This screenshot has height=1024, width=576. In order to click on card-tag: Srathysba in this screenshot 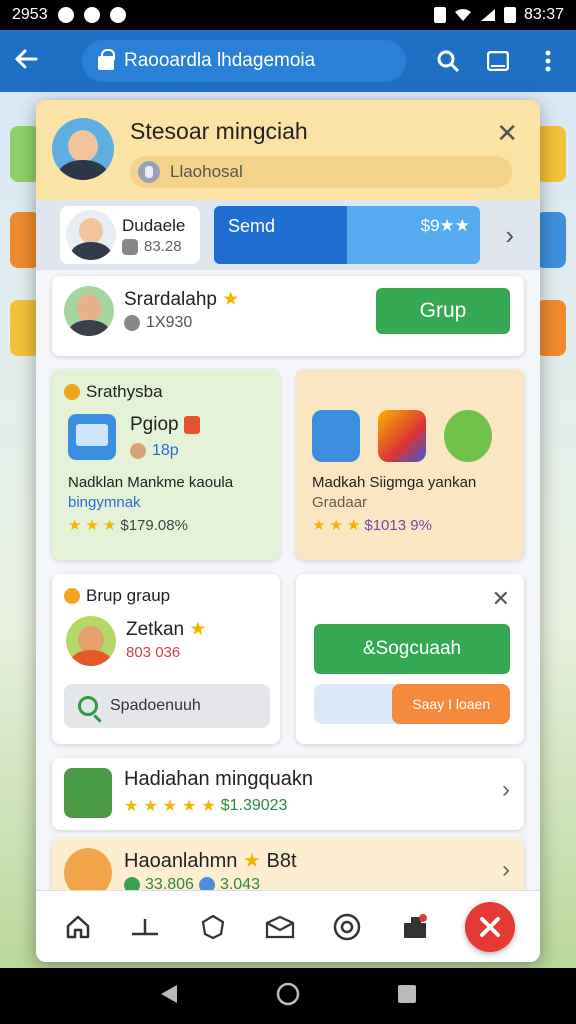, I will do `click(113, 392)`.